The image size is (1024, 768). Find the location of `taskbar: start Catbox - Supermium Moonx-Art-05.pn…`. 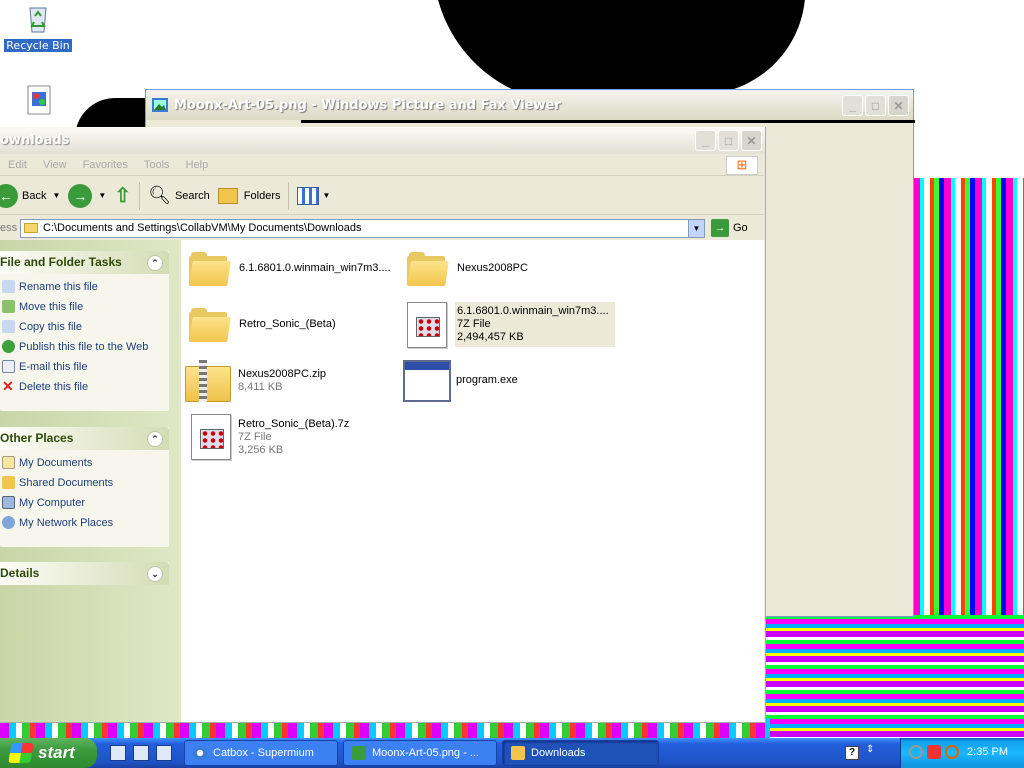

taskbar: start Catbox - Supermium Moonx-Art-05.pn… is located at coordinates (512, 753).